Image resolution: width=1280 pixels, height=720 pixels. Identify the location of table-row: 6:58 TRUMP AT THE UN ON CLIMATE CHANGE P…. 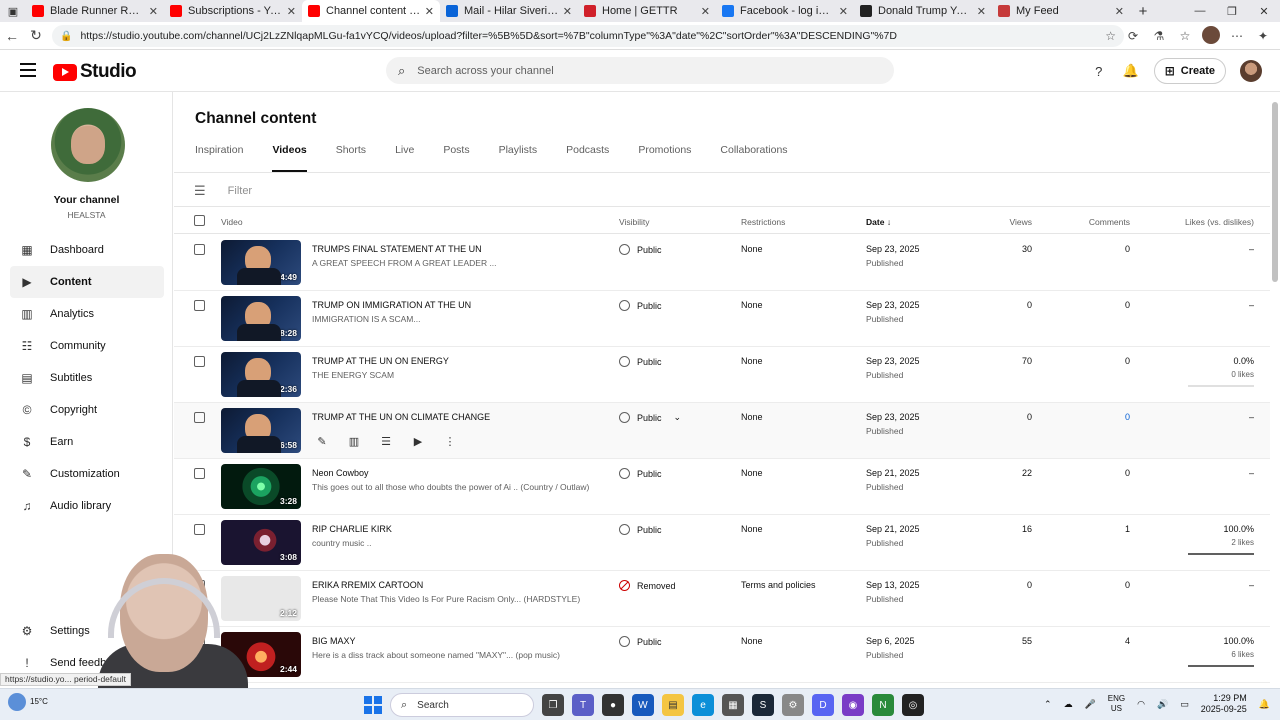
(722, 431).